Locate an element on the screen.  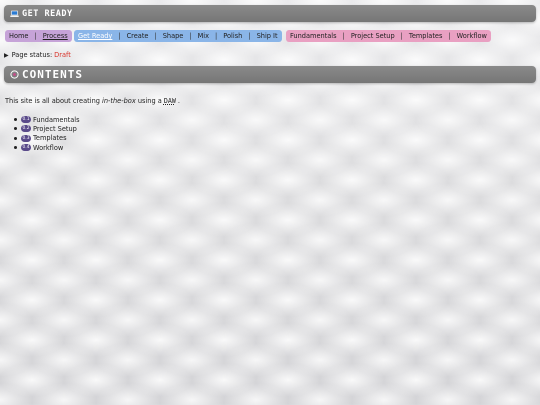
list-item: 0.4 Workflow is located at coordinates (47, 147).